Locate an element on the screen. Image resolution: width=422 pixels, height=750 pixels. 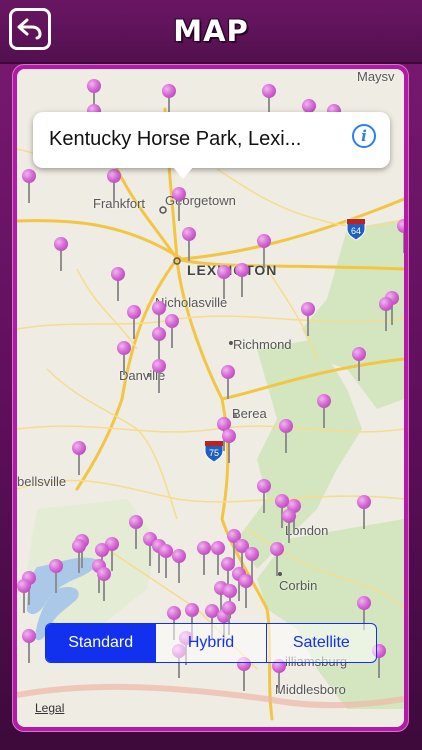
map-type-standard: Standard is located at coordinates (101, 643).